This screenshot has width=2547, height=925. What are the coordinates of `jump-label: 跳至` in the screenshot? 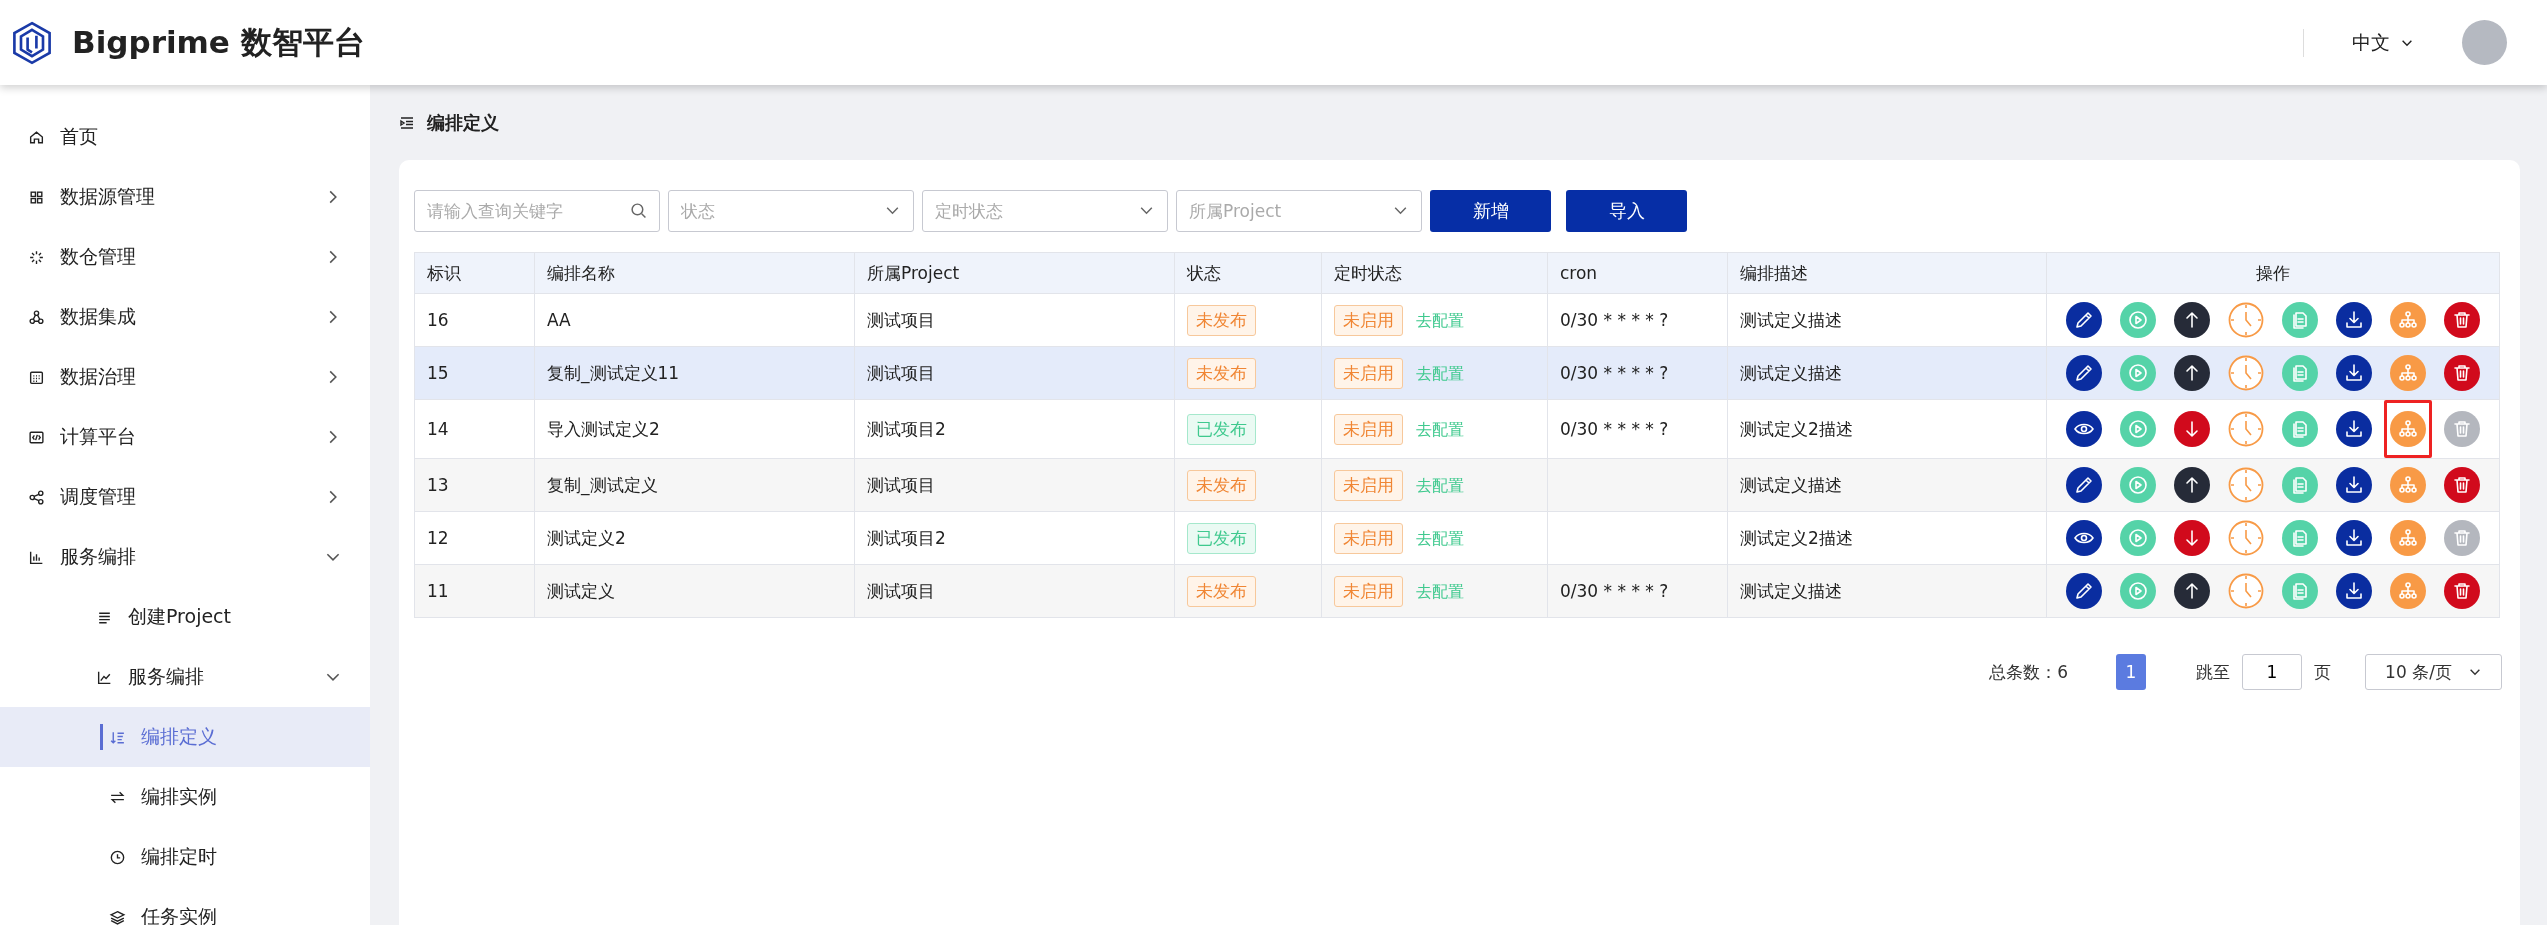 It's located at (2213, 672).